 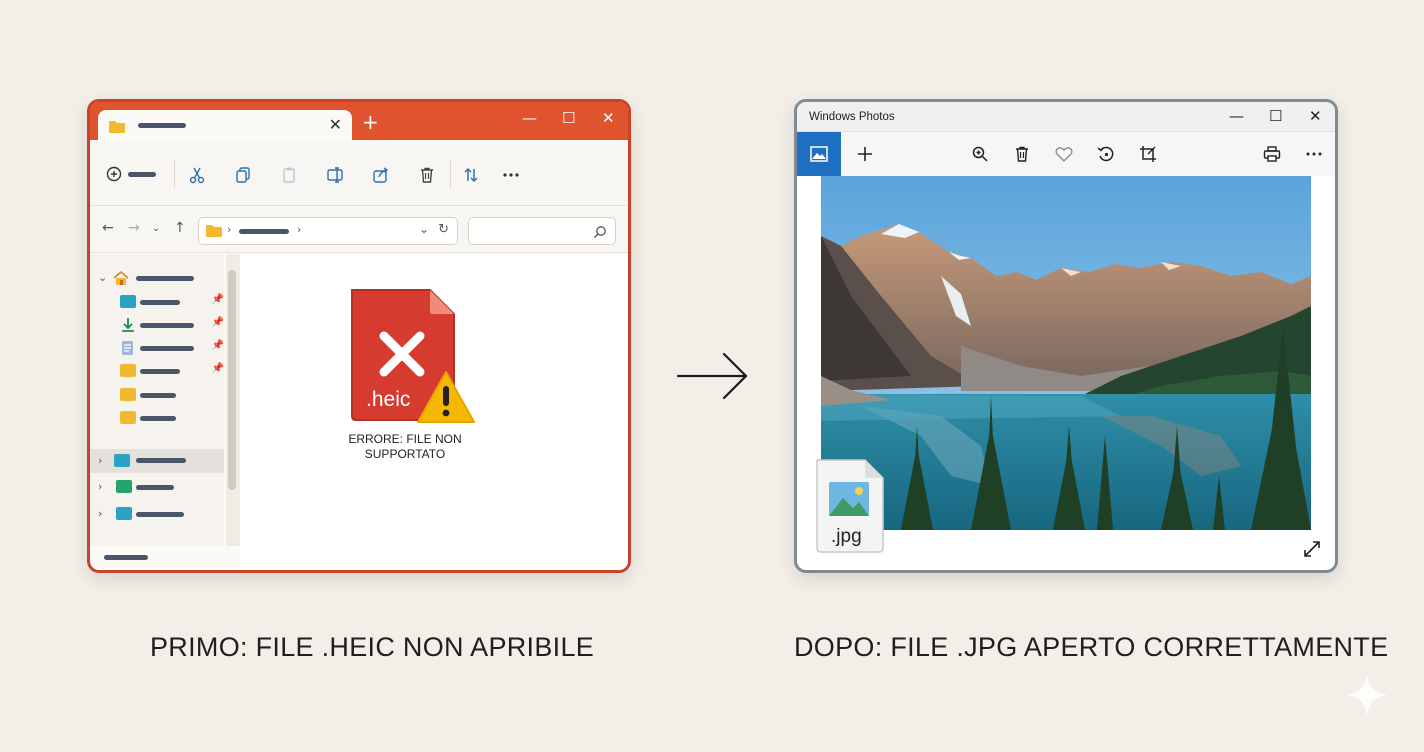 What do you see at coordinates (413, 361) in the screenshot?
I see `heic-file-icon` at bounding box center [413, 361].